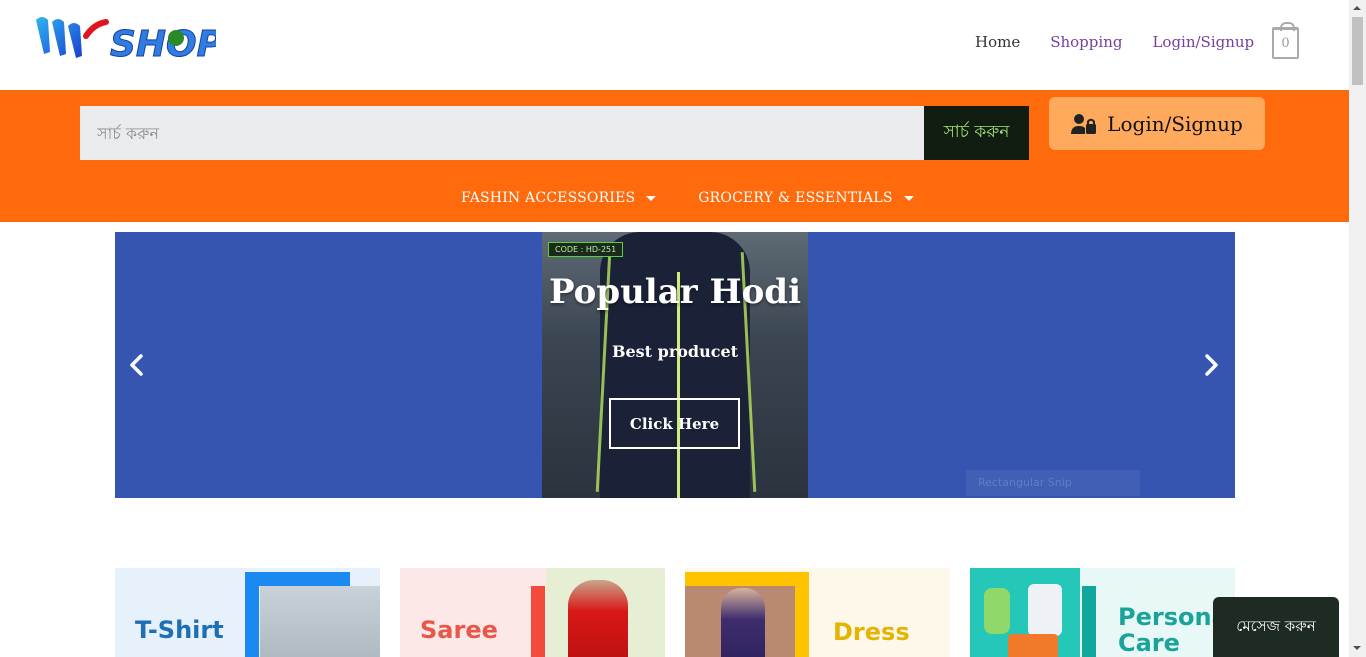 The image size is (1366, 657). Describe the element at coordinates (743, 622) in the screenshot. I see `dress-model-image` at that location.